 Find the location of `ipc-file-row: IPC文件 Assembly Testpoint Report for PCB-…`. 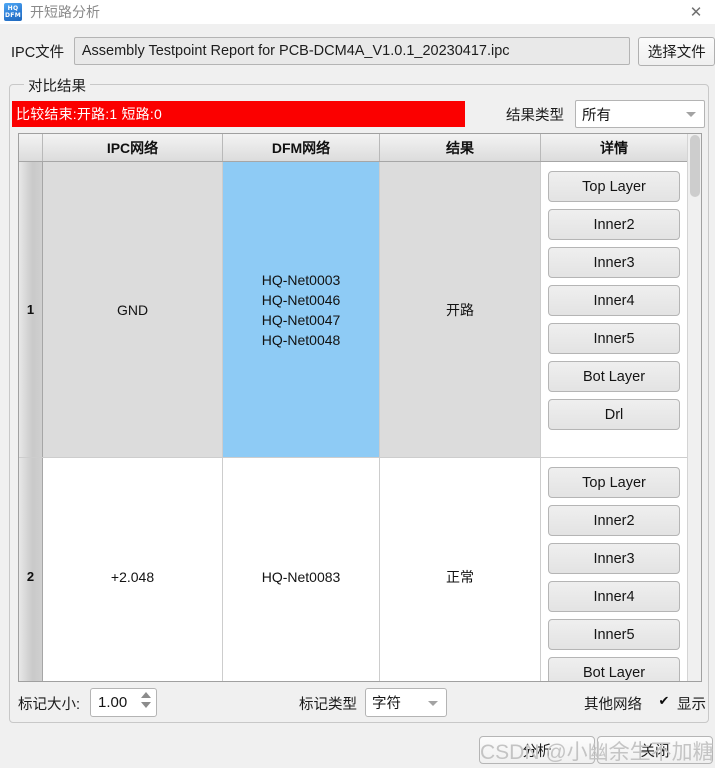

ipc-file-row: IPC文件 Assembly Testpoint Report for PCB-… is located at coordinates (357, 51).